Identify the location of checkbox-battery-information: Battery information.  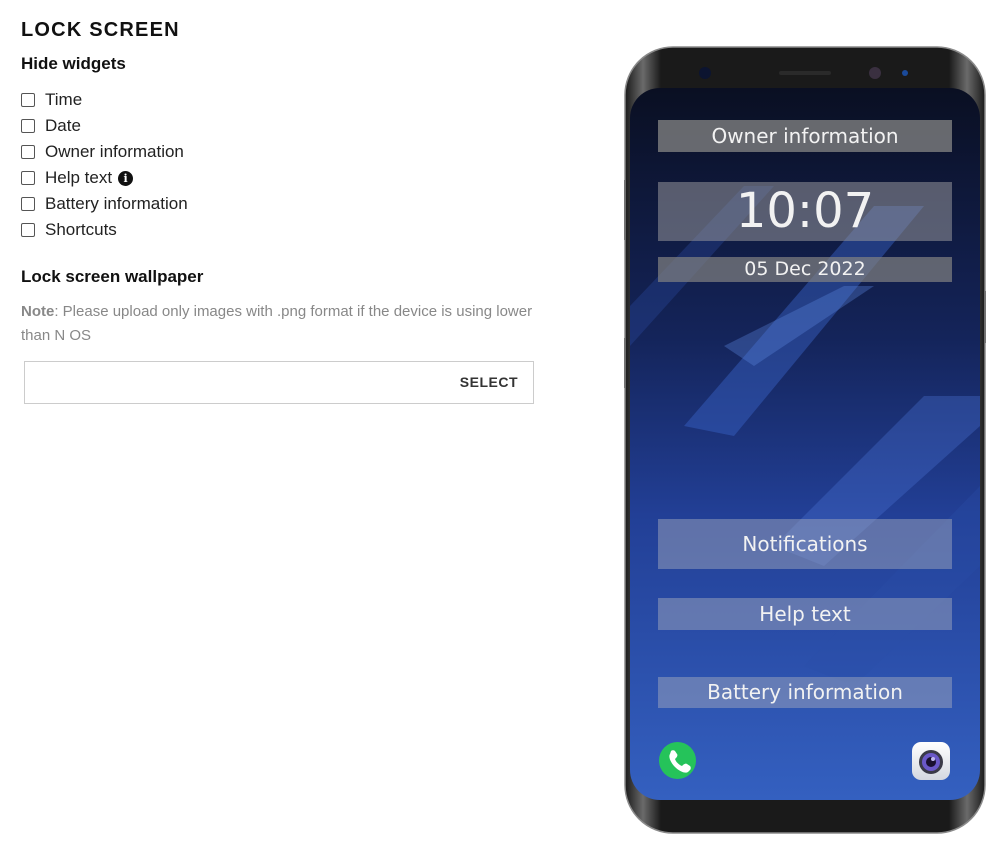
(104, 204).